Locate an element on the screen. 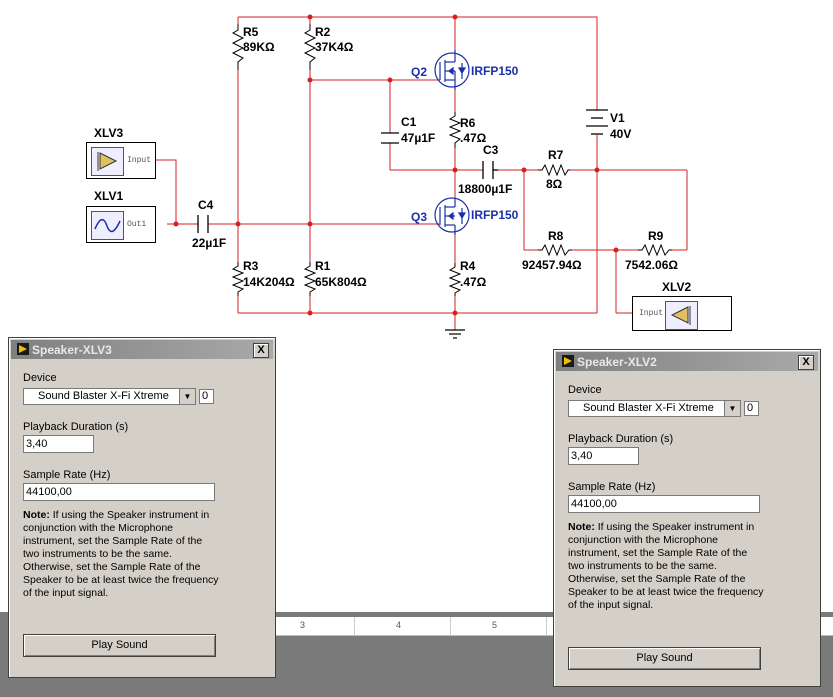  dialog-titlebar: Speaker-XLV3 X is located at coordinates (142, 349).